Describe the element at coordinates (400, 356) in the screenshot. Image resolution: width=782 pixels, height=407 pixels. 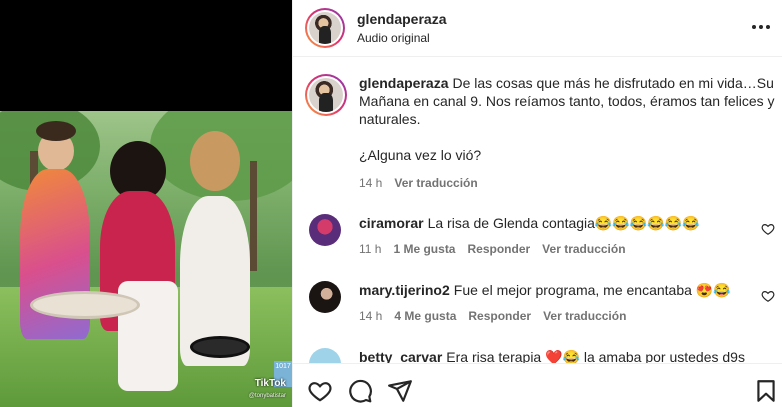
I see `commenter-username: betty_carvar` at that location.